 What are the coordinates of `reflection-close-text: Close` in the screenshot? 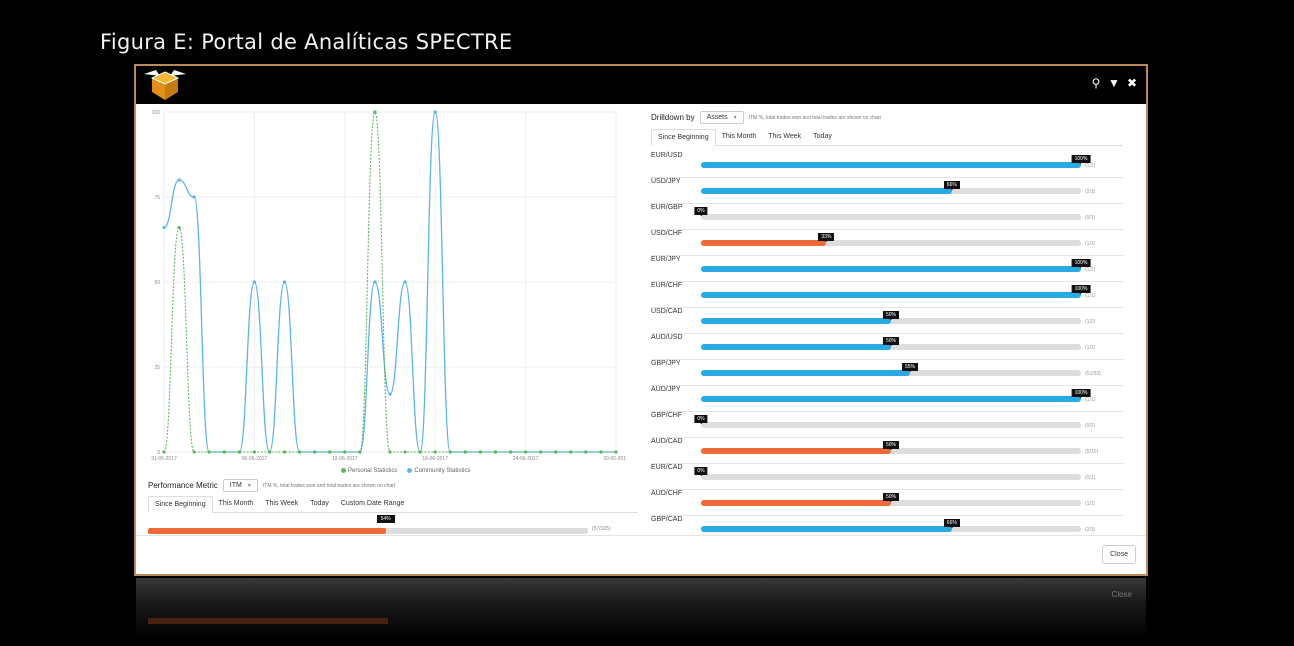 It's located at (1121, 594).